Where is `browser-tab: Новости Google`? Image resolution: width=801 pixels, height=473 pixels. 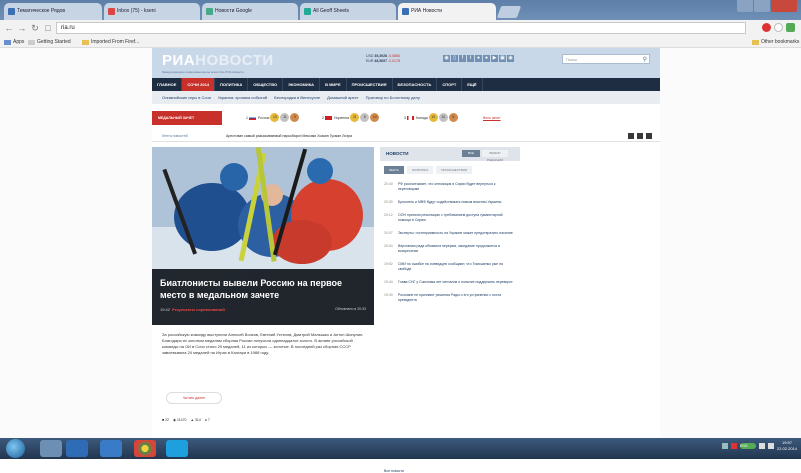
browser-tab: Новости Google is located at coordinates (250, 11).